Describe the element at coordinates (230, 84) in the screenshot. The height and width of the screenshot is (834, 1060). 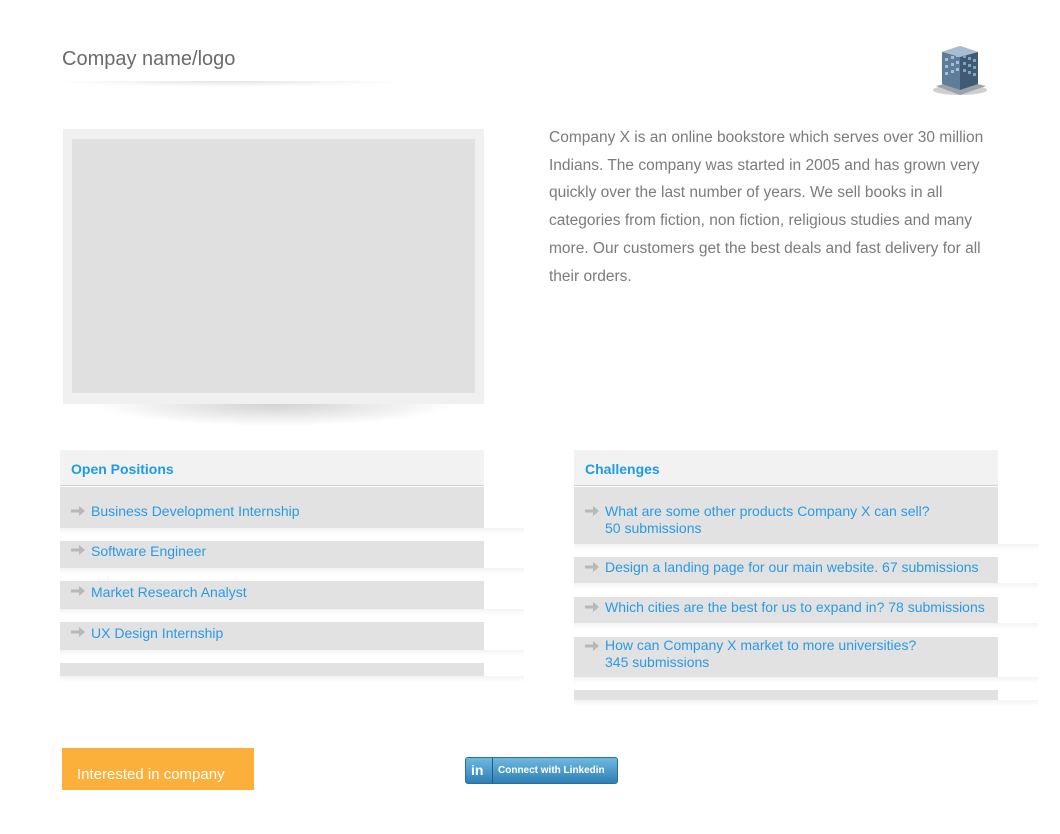
I see `header-divider` at that location.